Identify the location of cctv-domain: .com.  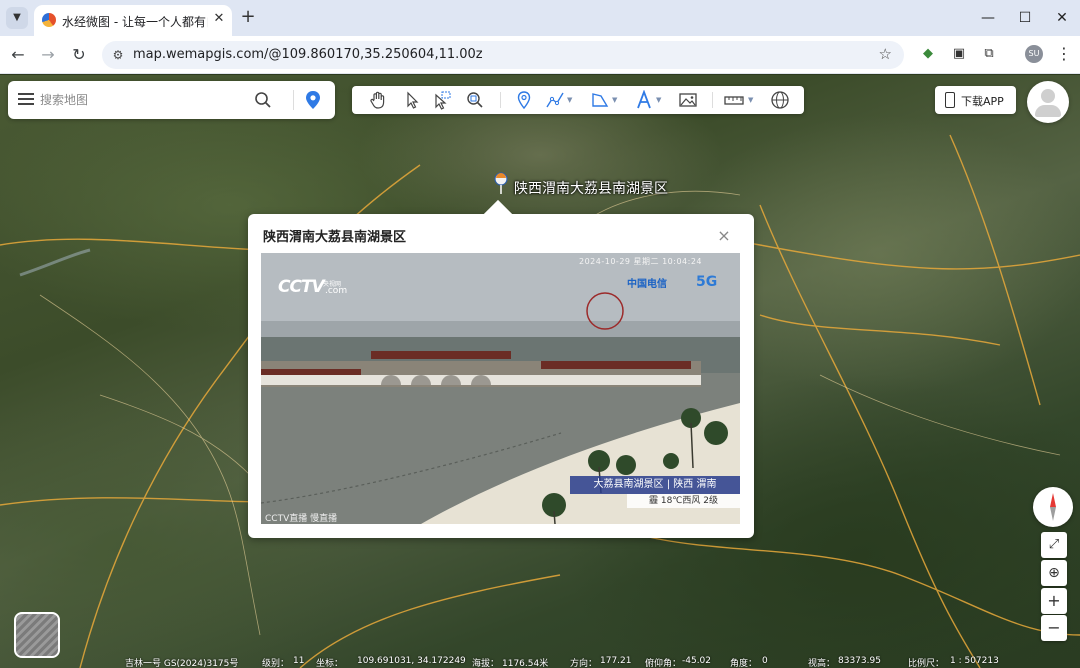
(336, 291).